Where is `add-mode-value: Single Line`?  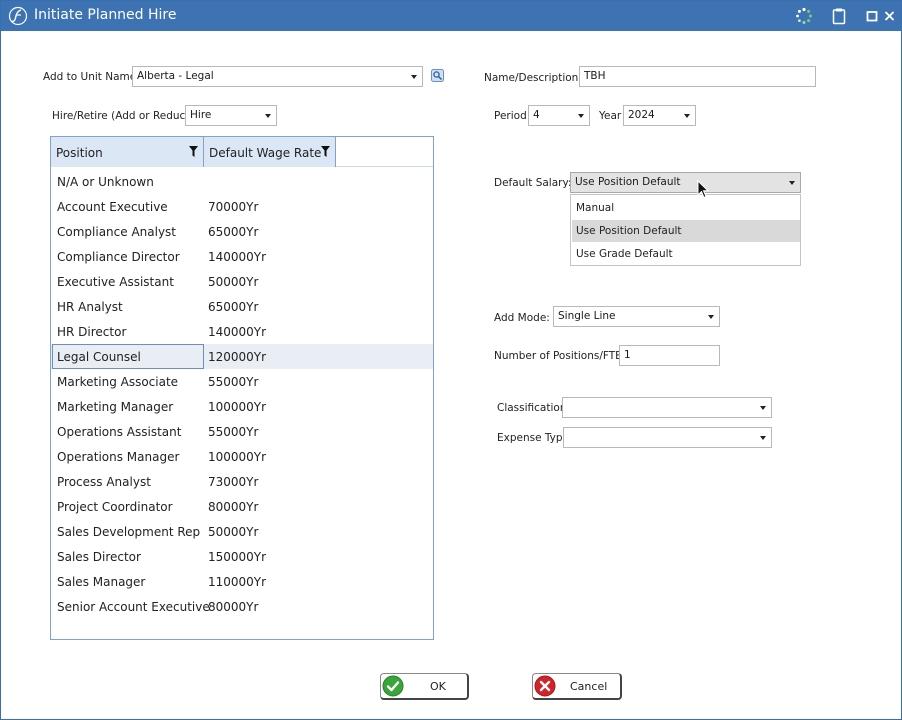 add-mode-value: Single Line is located at coordinates (587, 316).